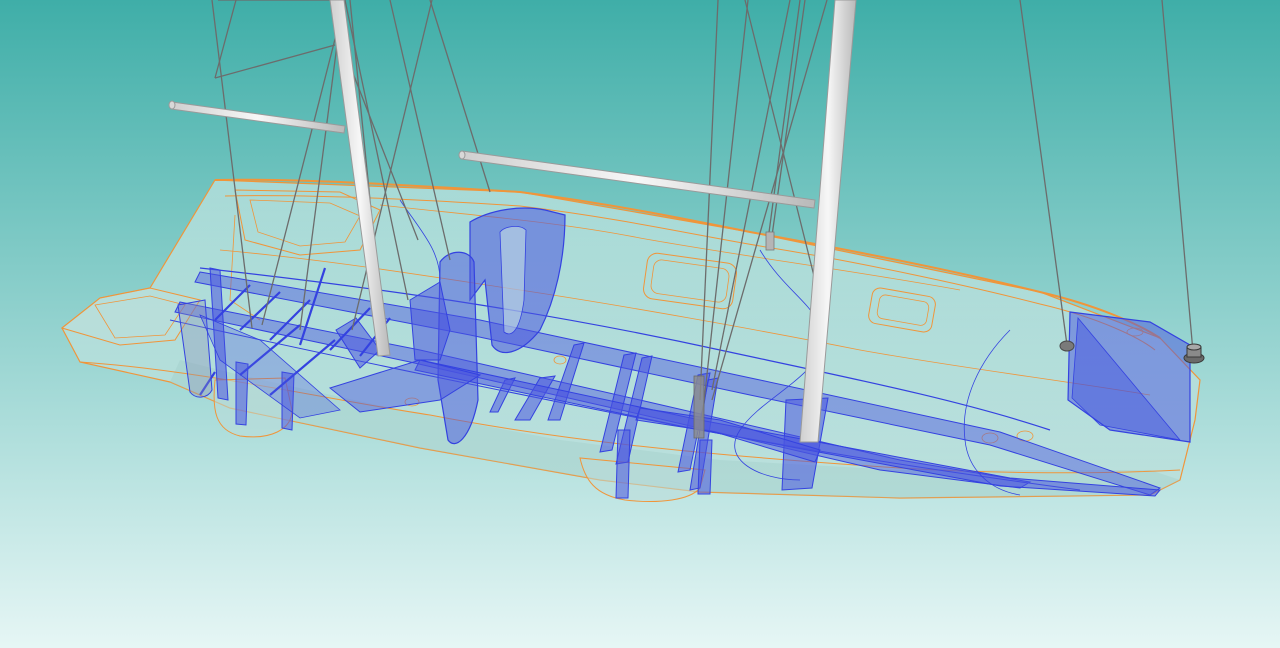 The height and width of the screenshot is (648, 1280). I want to click on compression-post, so click(699, 407).